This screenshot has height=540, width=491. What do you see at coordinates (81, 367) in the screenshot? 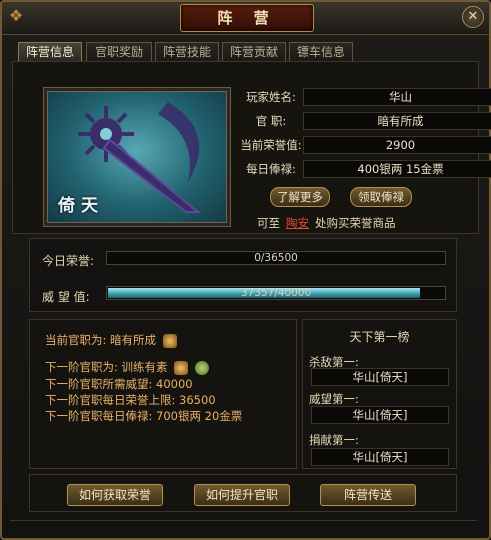
I see `next-rank-label: 下一阶官职为:` at bounding box center [81, 367].